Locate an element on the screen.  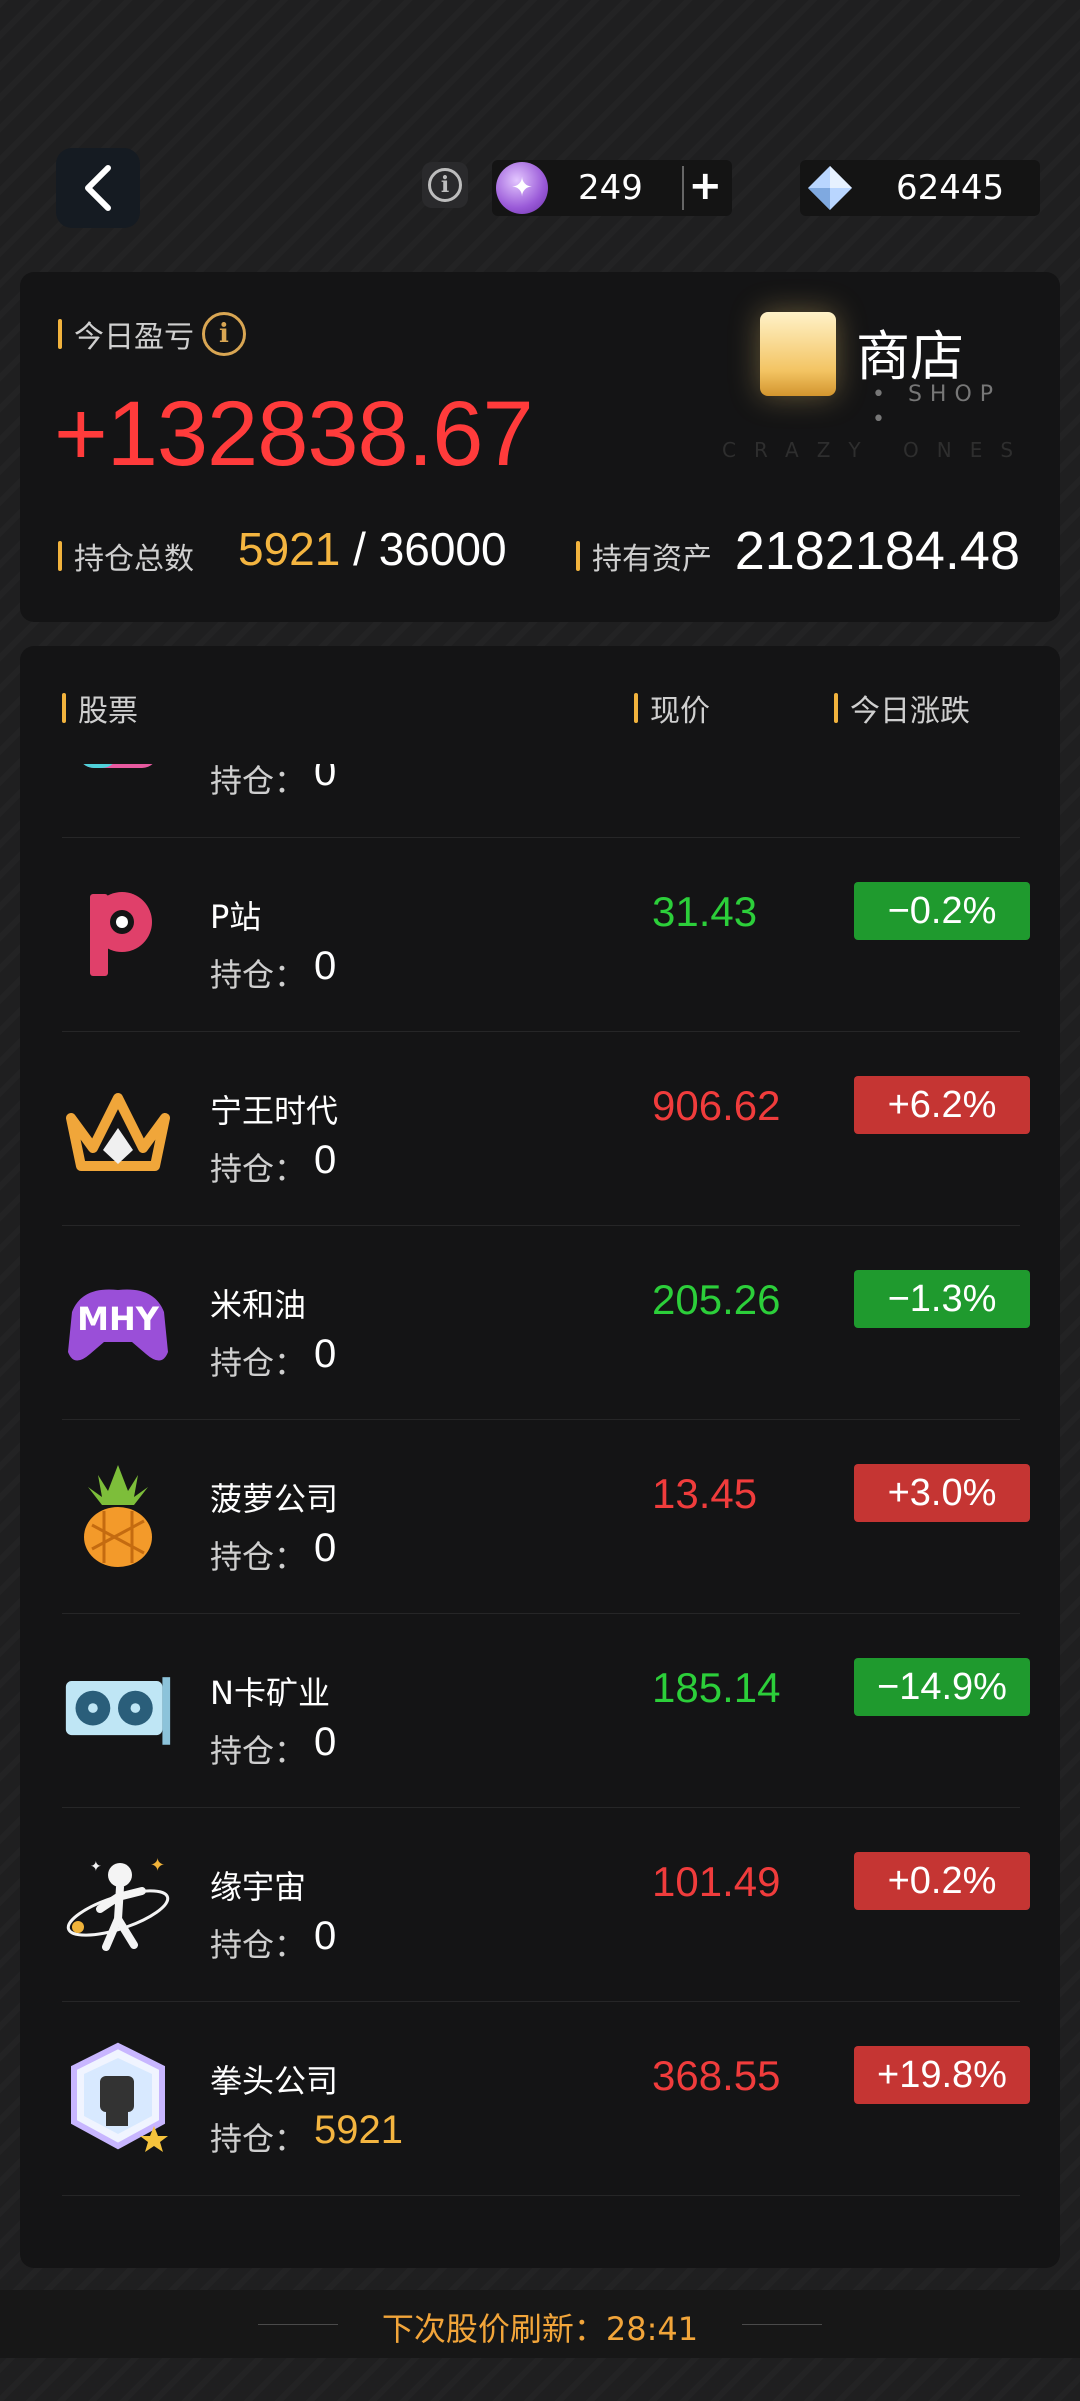
p-logo-icon is located at coordinates (118, 934).